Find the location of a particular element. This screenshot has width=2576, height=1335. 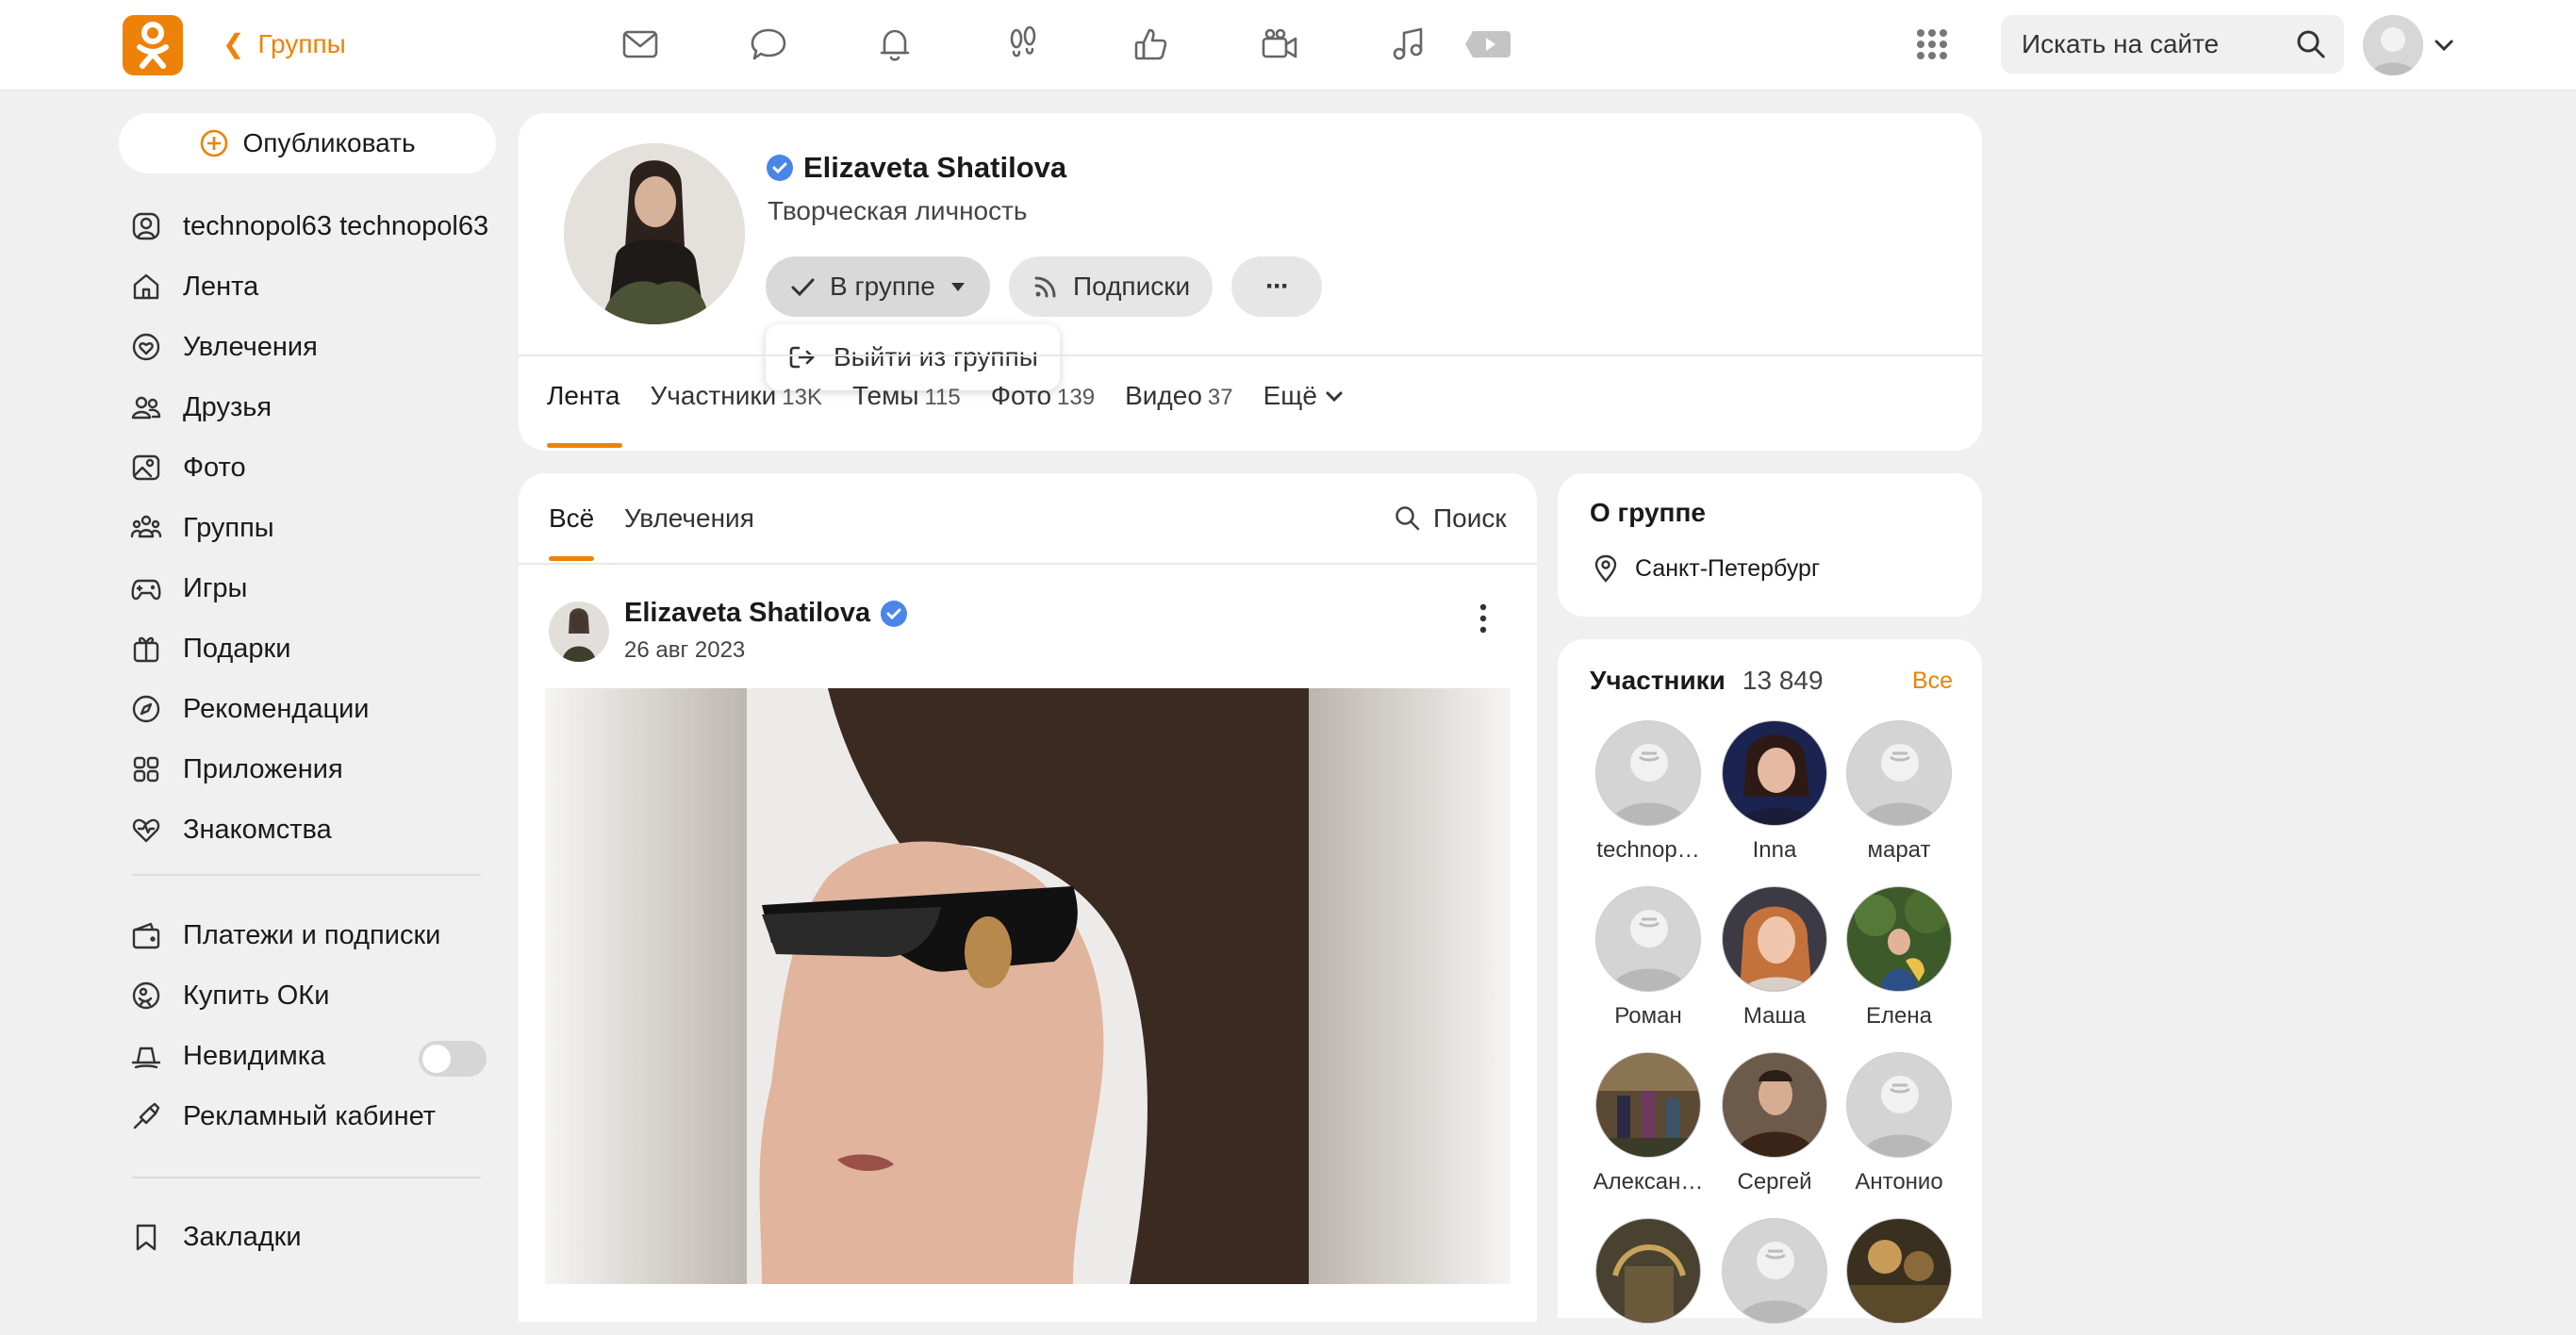

sidebar-item-label: Рекламный кабинет is located at coordinates (310, 1115).